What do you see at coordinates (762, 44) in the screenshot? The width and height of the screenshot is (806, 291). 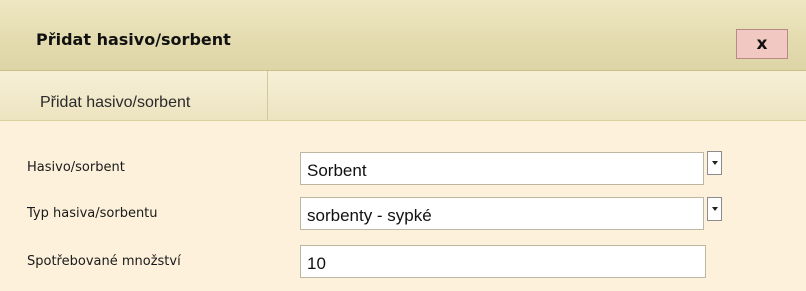 I see `close-button: x` at bounding box center [762, 44].